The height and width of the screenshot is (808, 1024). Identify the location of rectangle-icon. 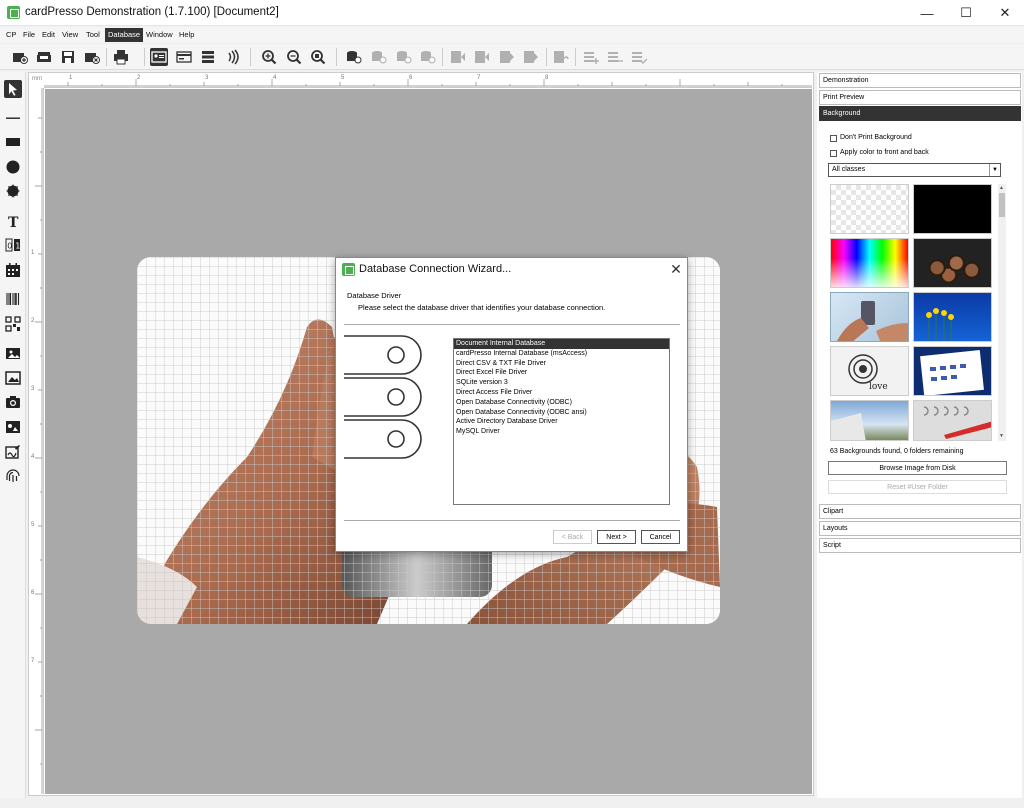
(13, 142).